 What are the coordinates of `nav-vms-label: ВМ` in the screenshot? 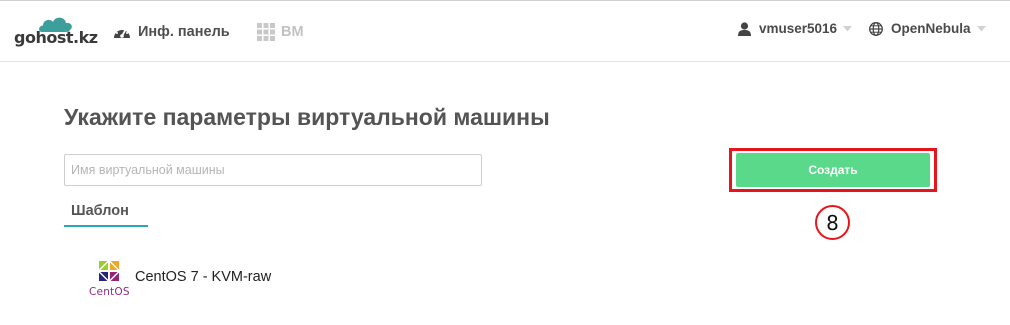 It's located at (292, 32).